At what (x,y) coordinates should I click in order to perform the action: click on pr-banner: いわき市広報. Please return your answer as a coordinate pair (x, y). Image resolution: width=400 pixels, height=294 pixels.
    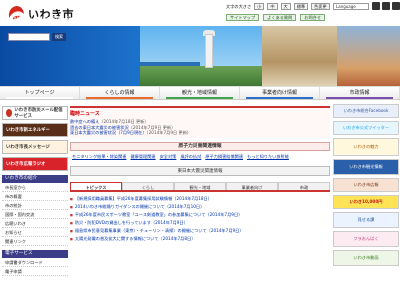
    Looking at the image, I should click on (366, 185).